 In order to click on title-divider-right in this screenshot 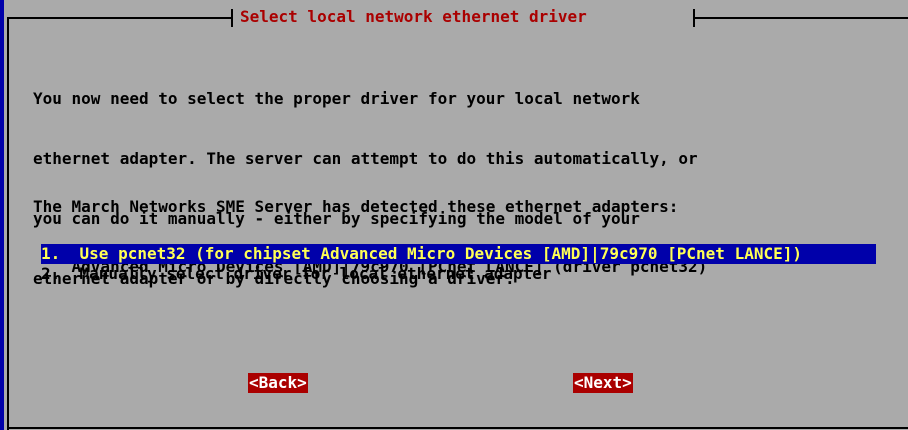, I will do `click(694, 18)`.